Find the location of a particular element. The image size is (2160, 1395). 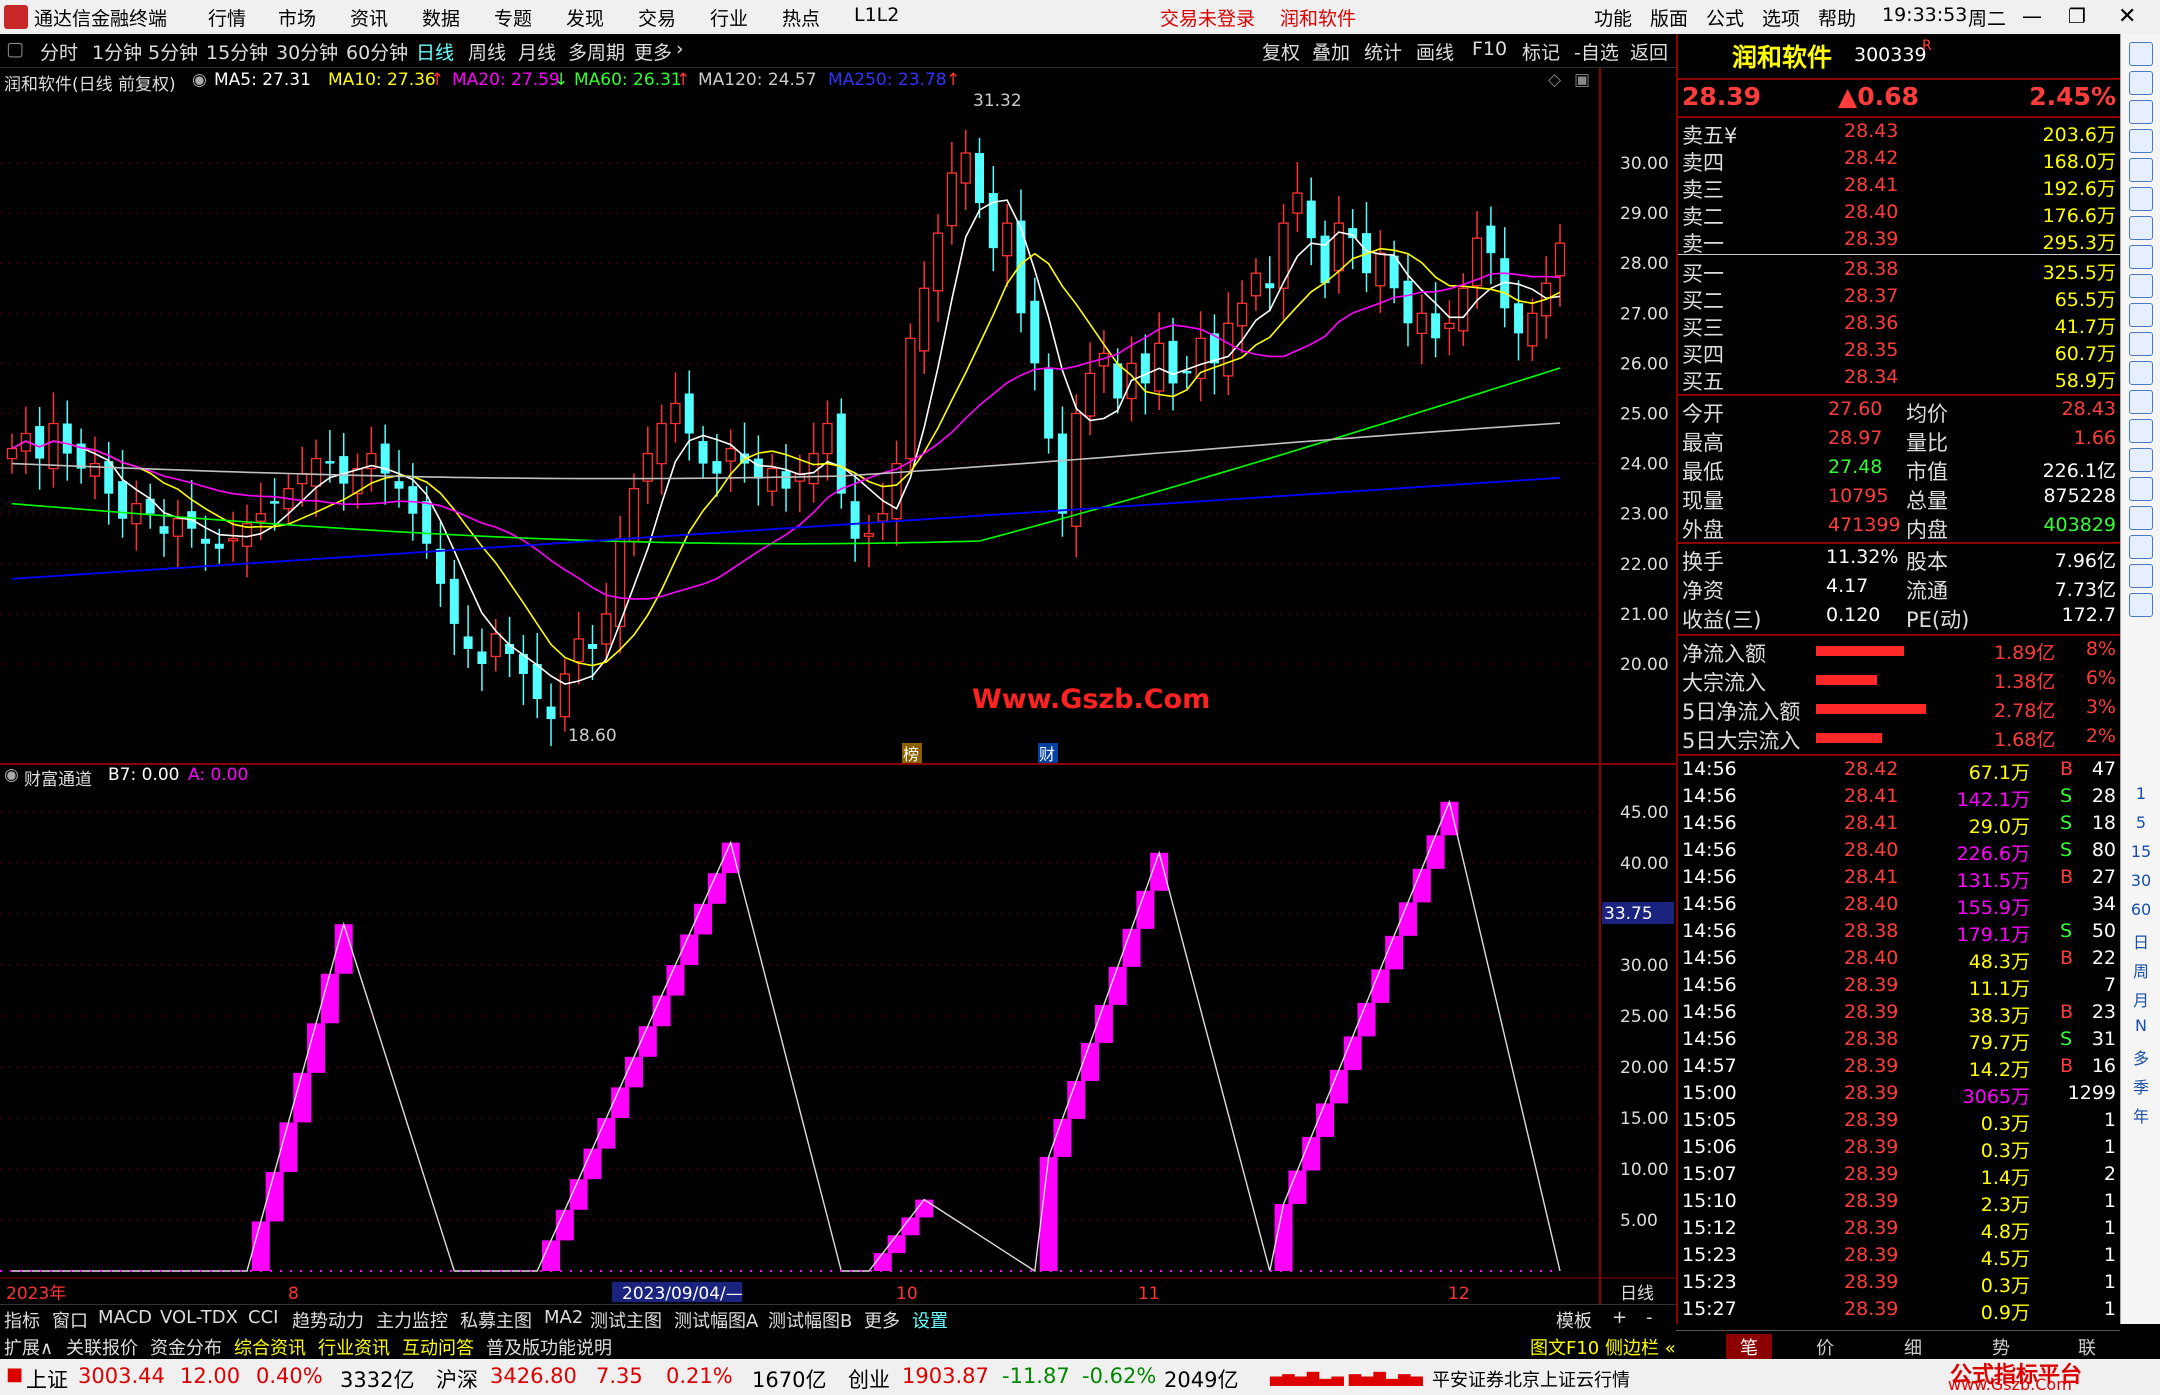

close-icon: ✕ is located at coordinates (2127, 16).